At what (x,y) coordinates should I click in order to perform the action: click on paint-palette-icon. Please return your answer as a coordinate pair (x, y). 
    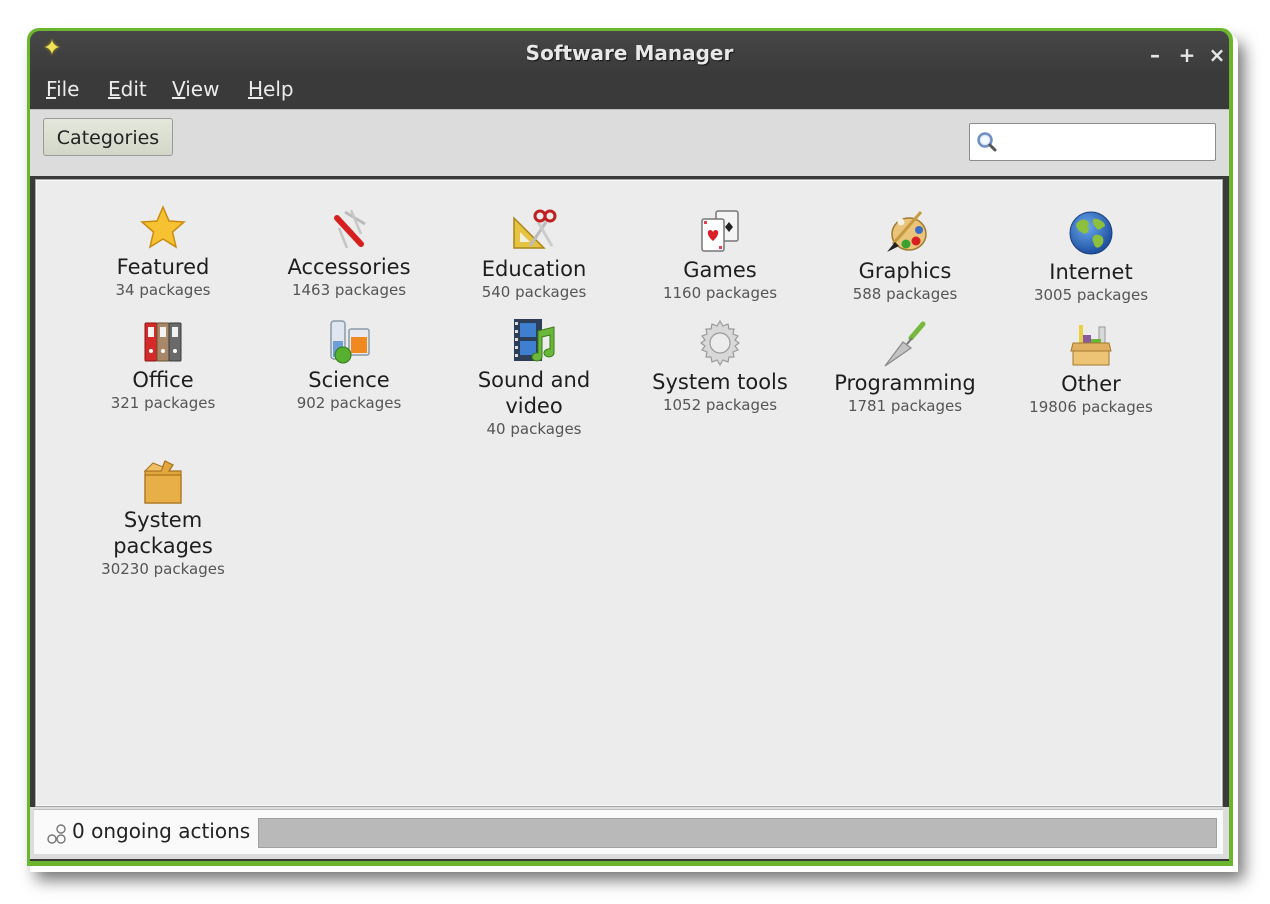
    Looking at the image, I should click on (907, 231).